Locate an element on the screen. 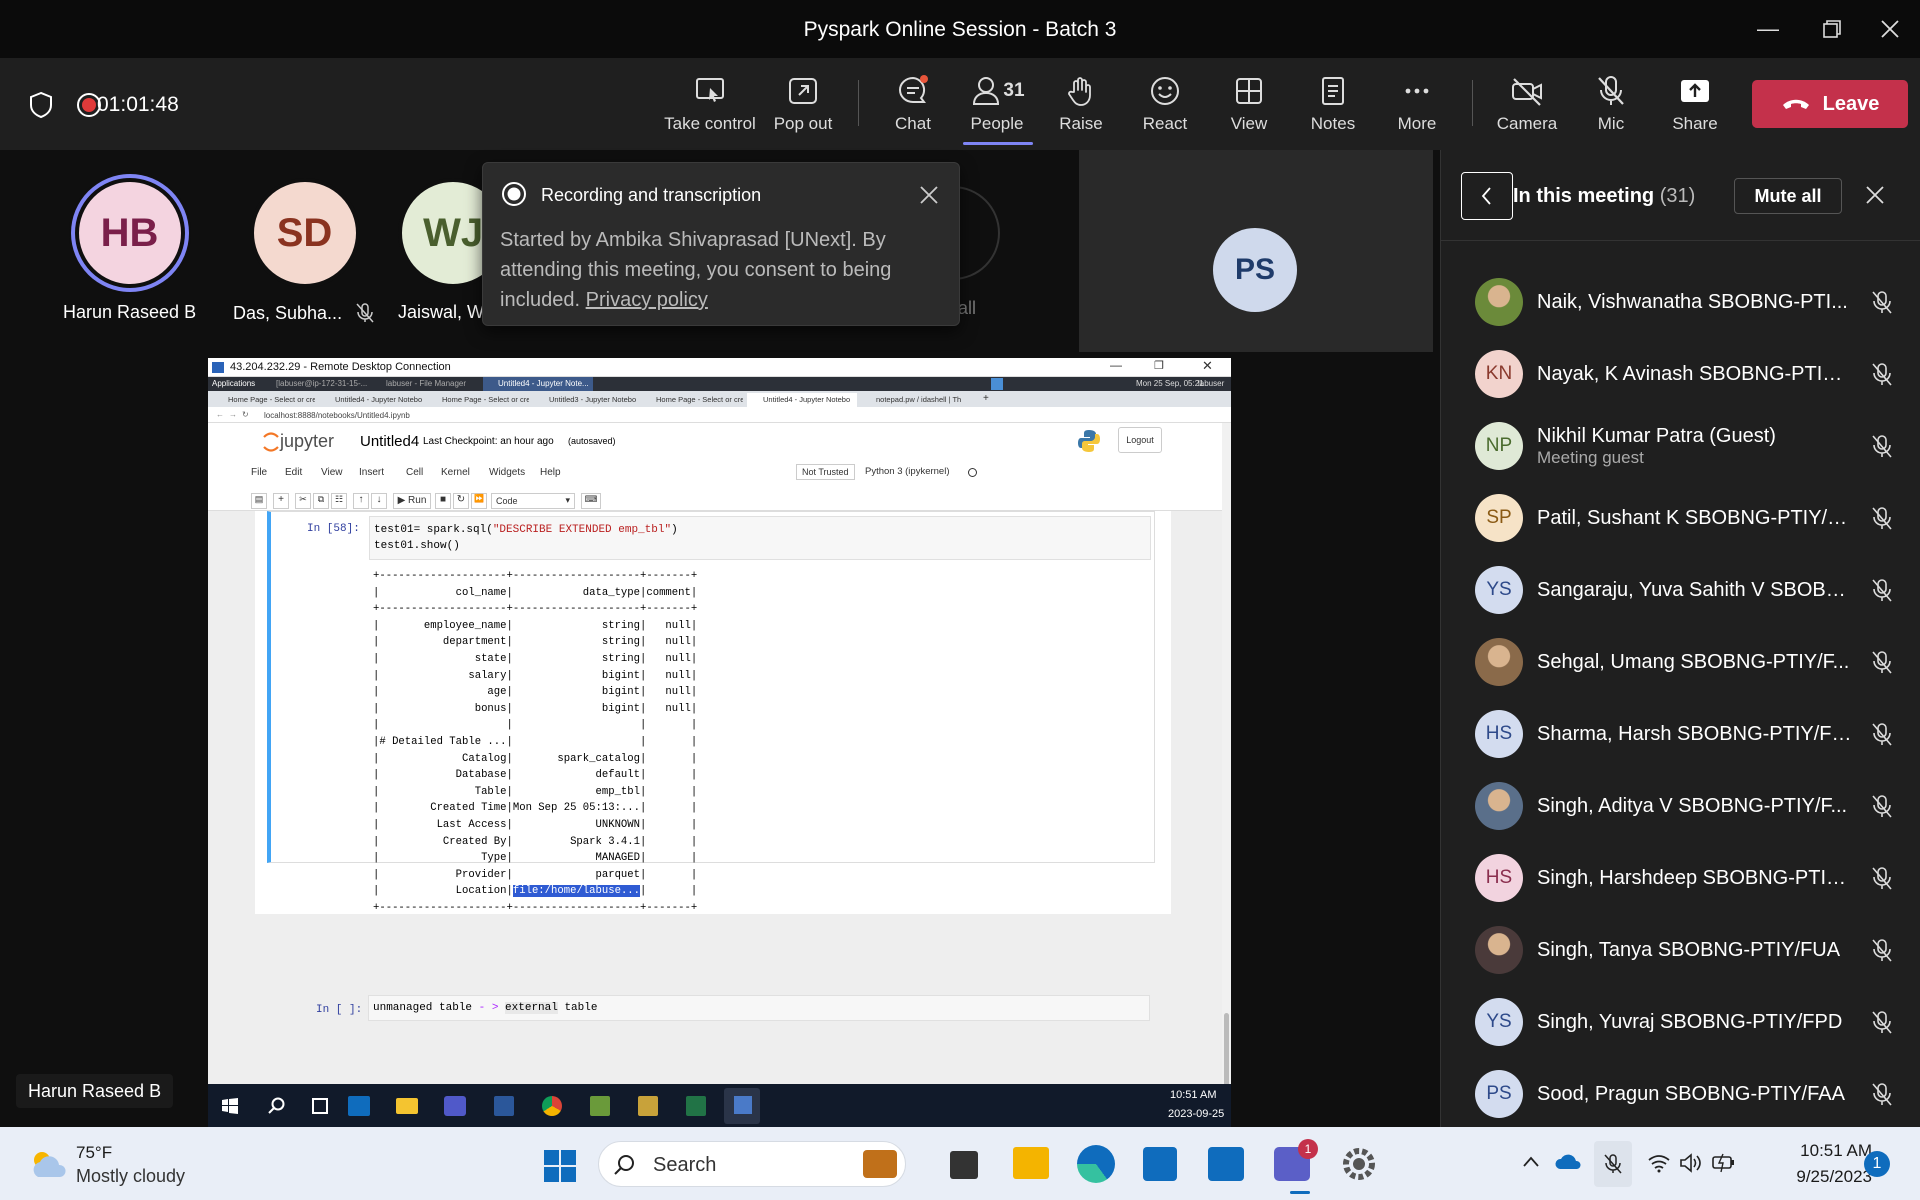  browser-tab: notepad.pw / idashell | Th is located at coordinates (915, 400).